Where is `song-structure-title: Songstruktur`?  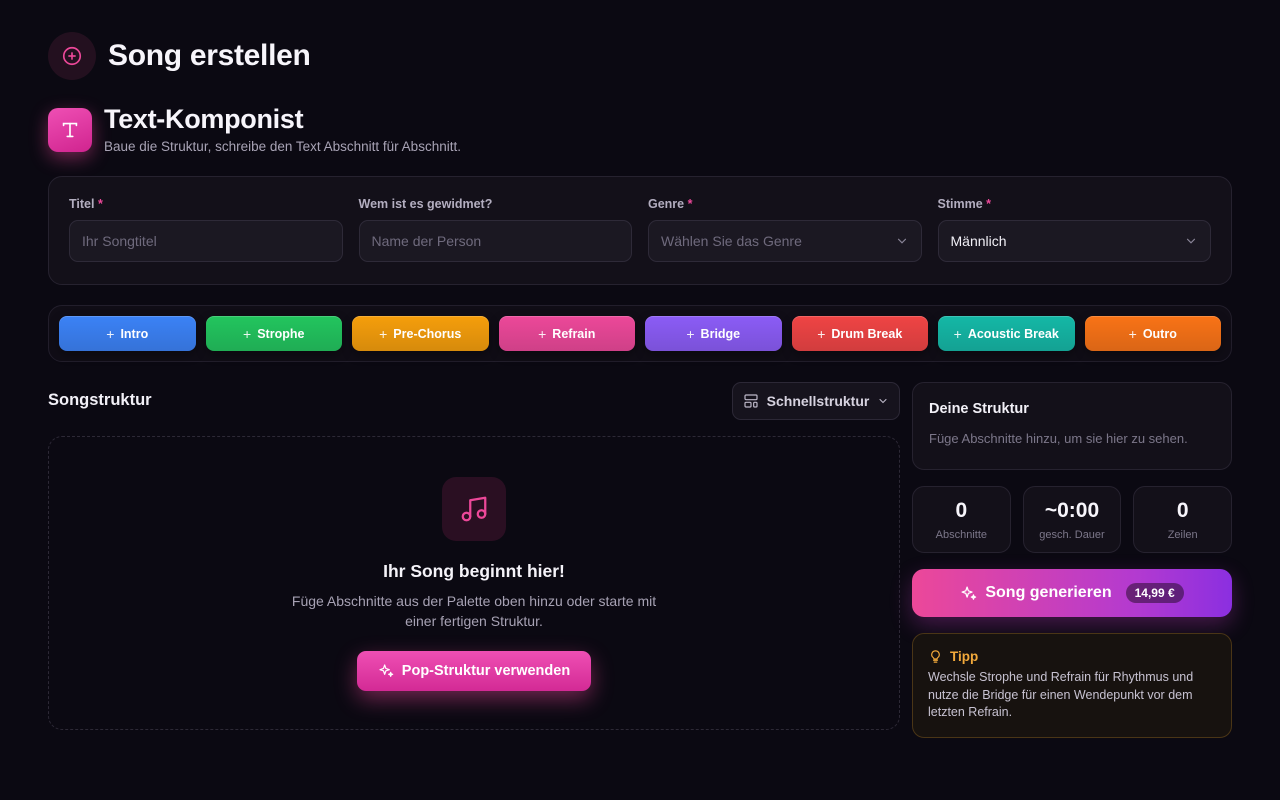
song-structure-title: Songstruktur is located at coordinates (100, 400).